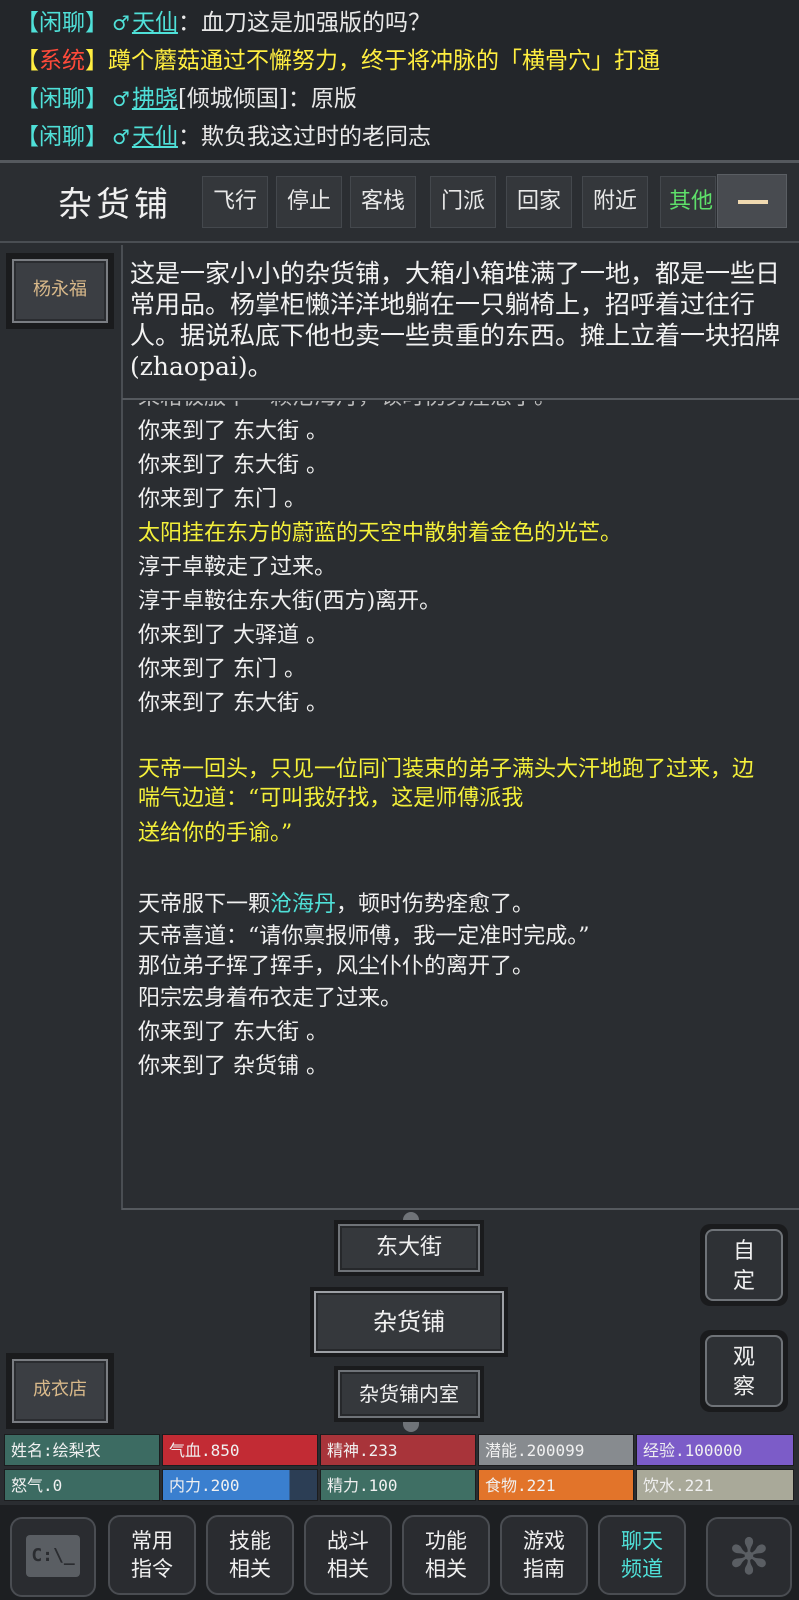 The image size is (799, 1600). I want to click on chat-message: 蹲个蘑菇通过不懈努力，终于将冲脉的「横骨穴」打通, so click(384, 61).